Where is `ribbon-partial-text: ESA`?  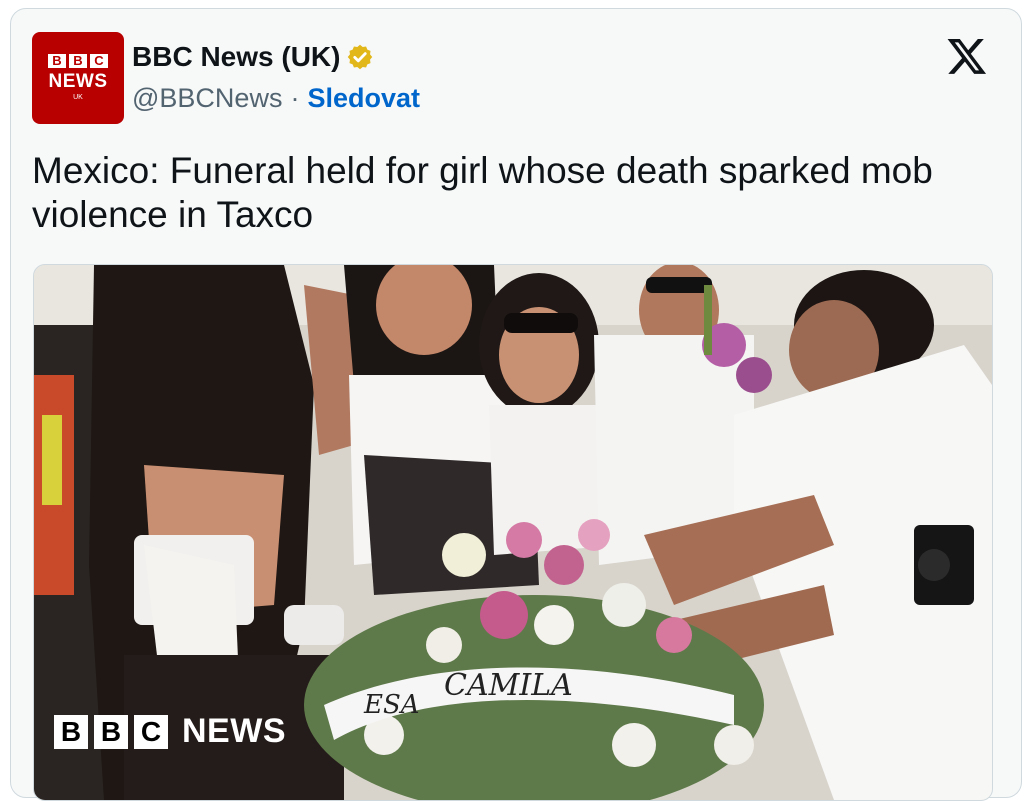
ribbon-partial-text: ESA is located at coordinates (391, 705).